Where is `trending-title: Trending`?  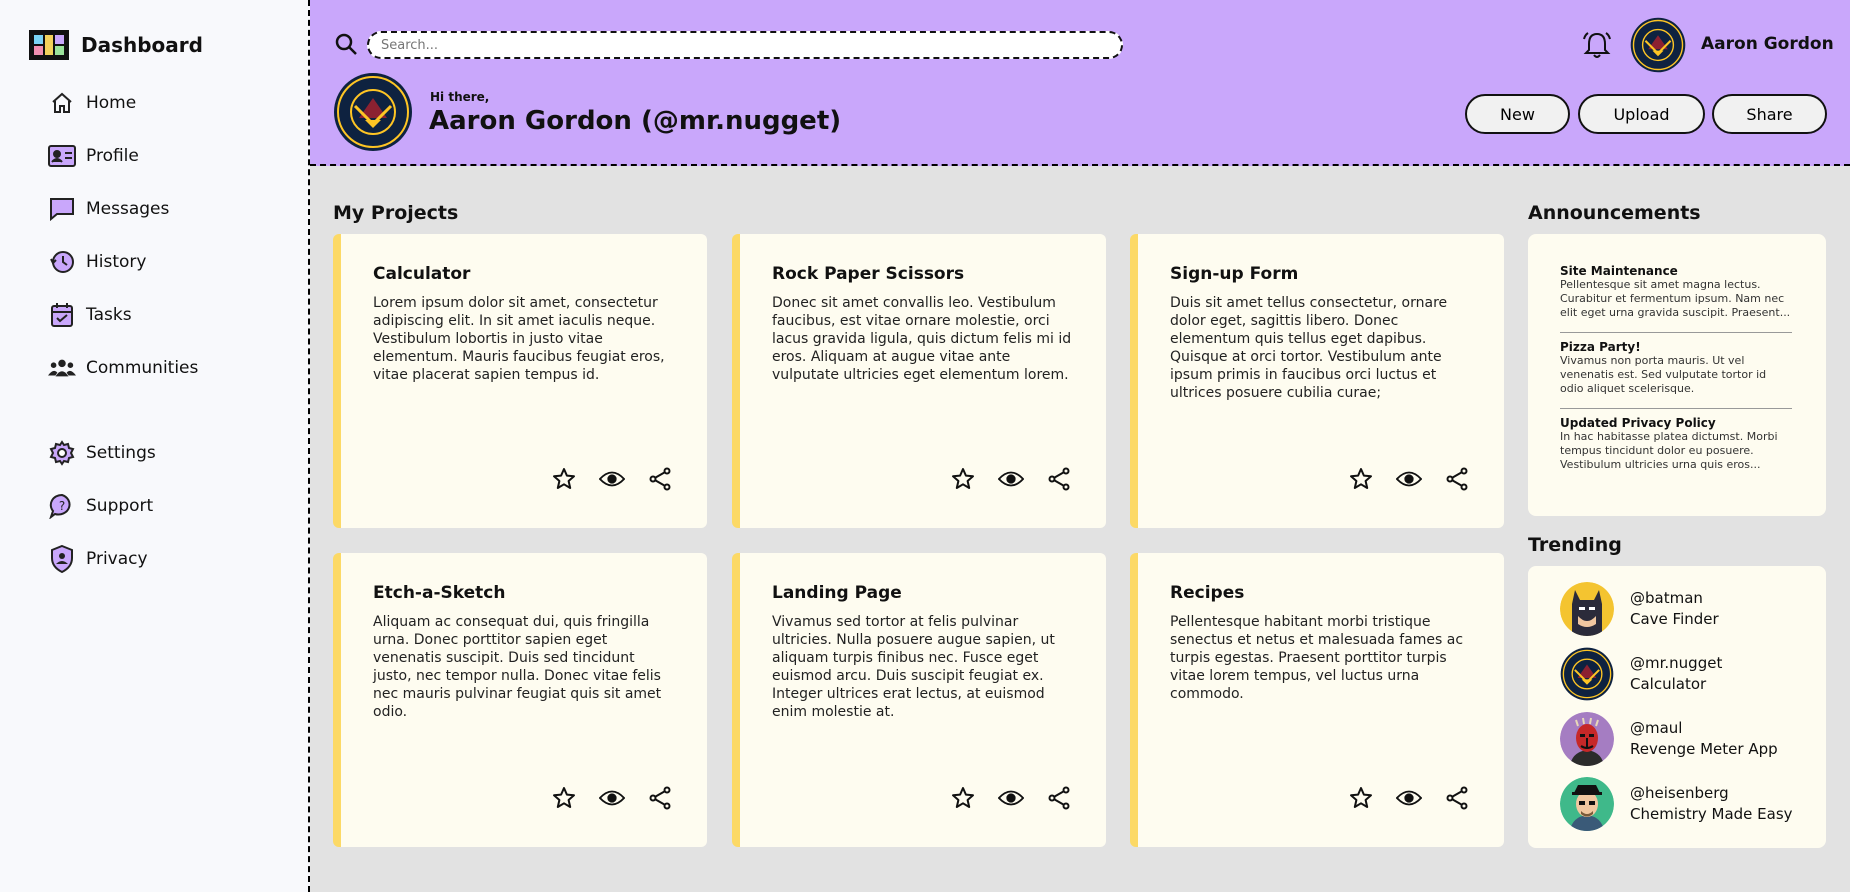
trending-title: Trending is located at coordinates (1575, 545).